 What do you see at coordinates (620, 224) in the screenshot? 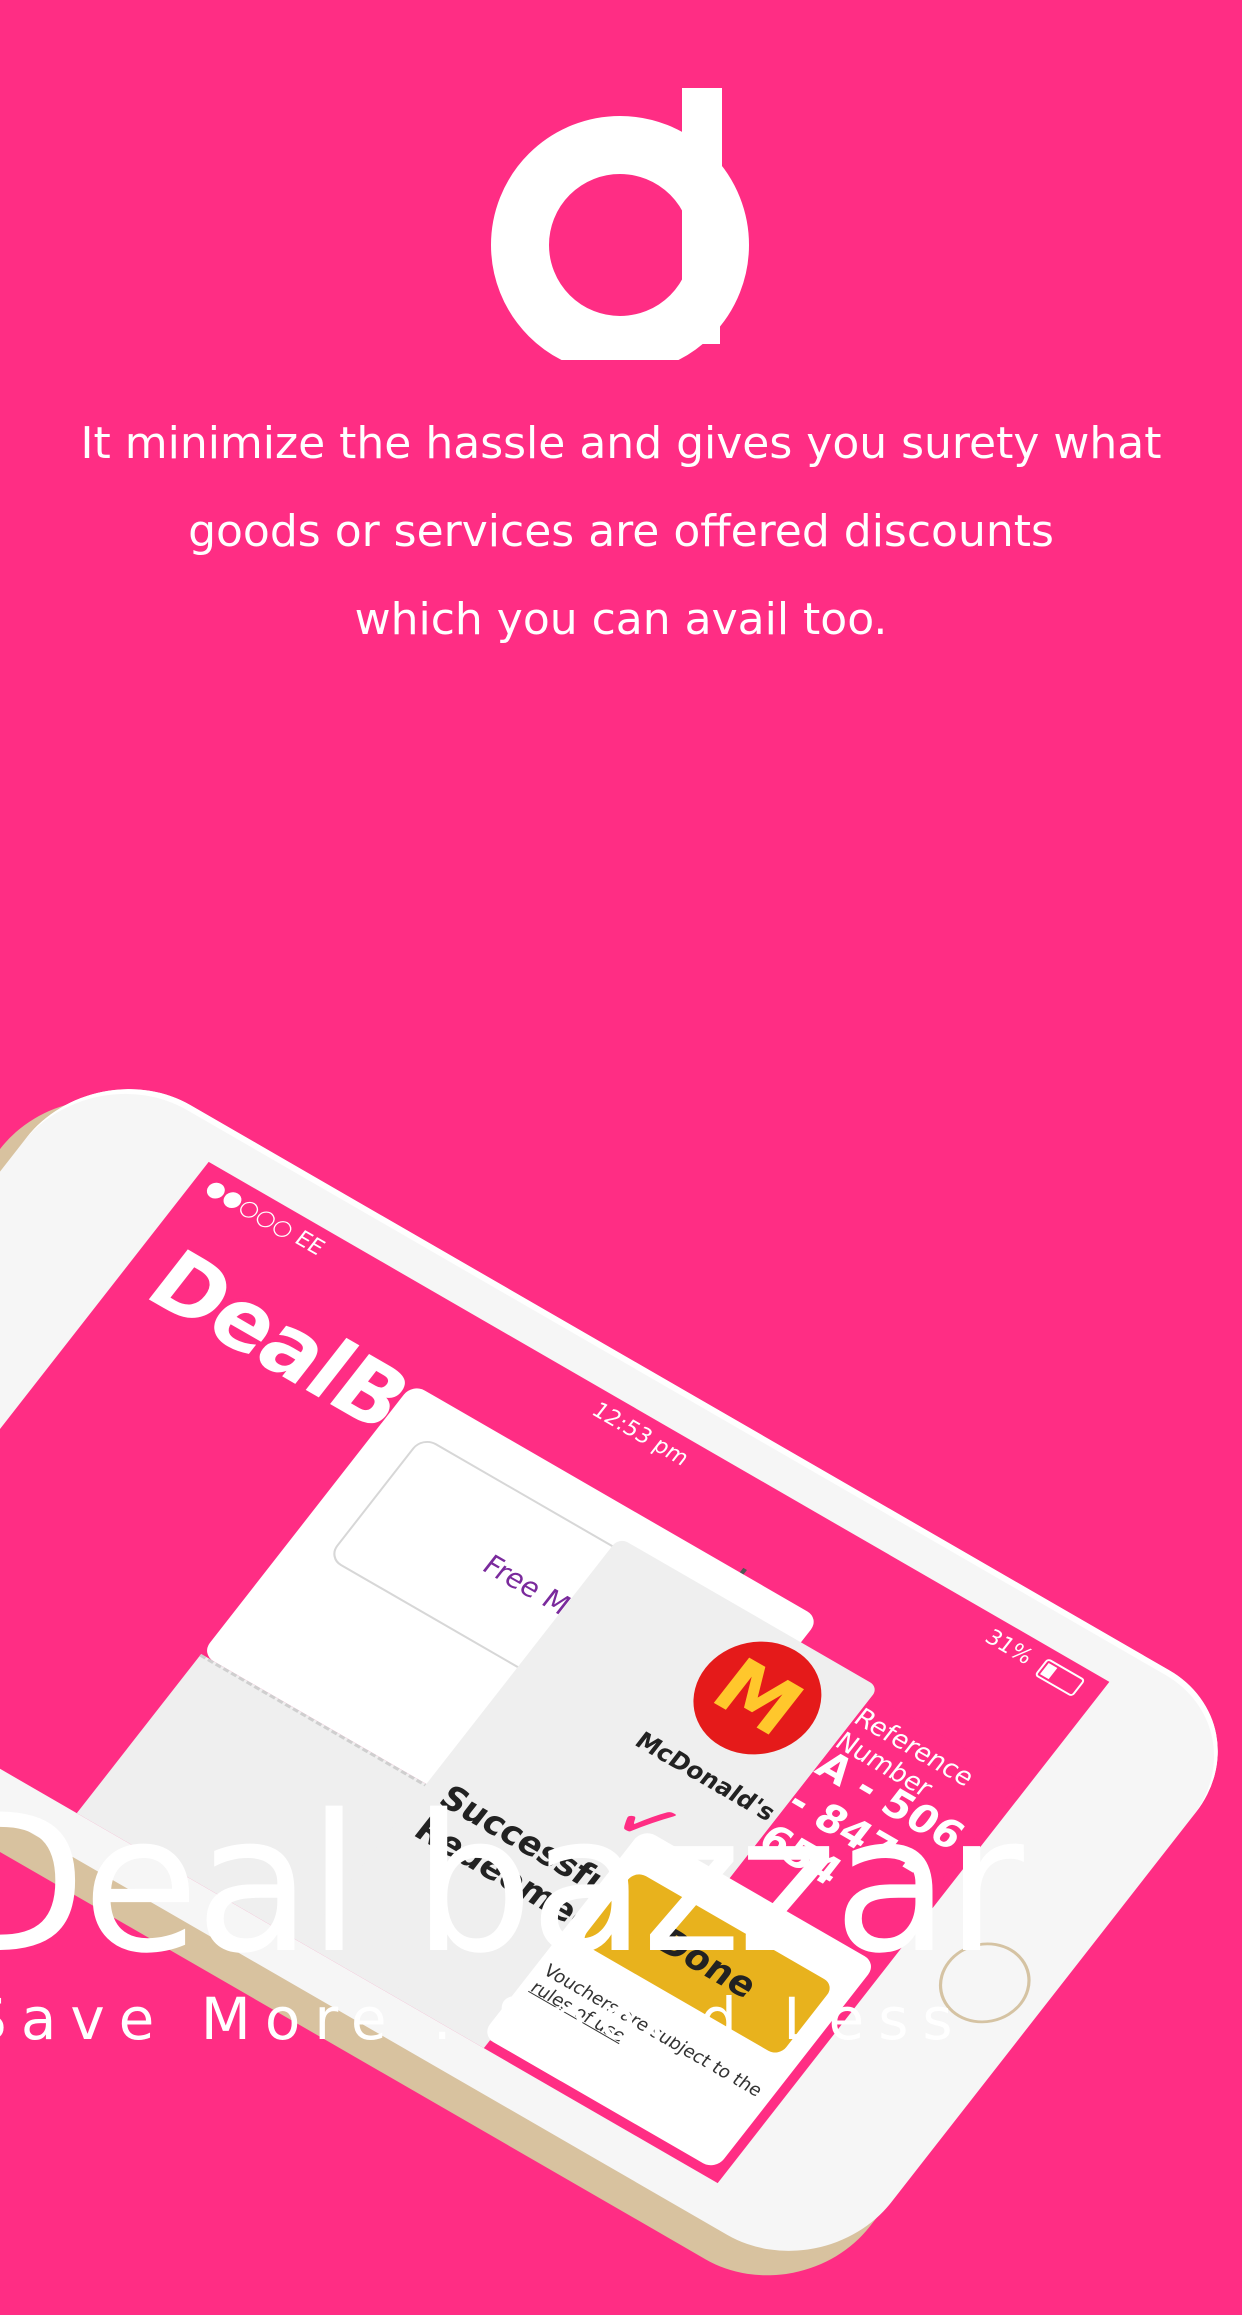
I see `deal-bazzar-logo-icon` at bounding box center [620, 224].